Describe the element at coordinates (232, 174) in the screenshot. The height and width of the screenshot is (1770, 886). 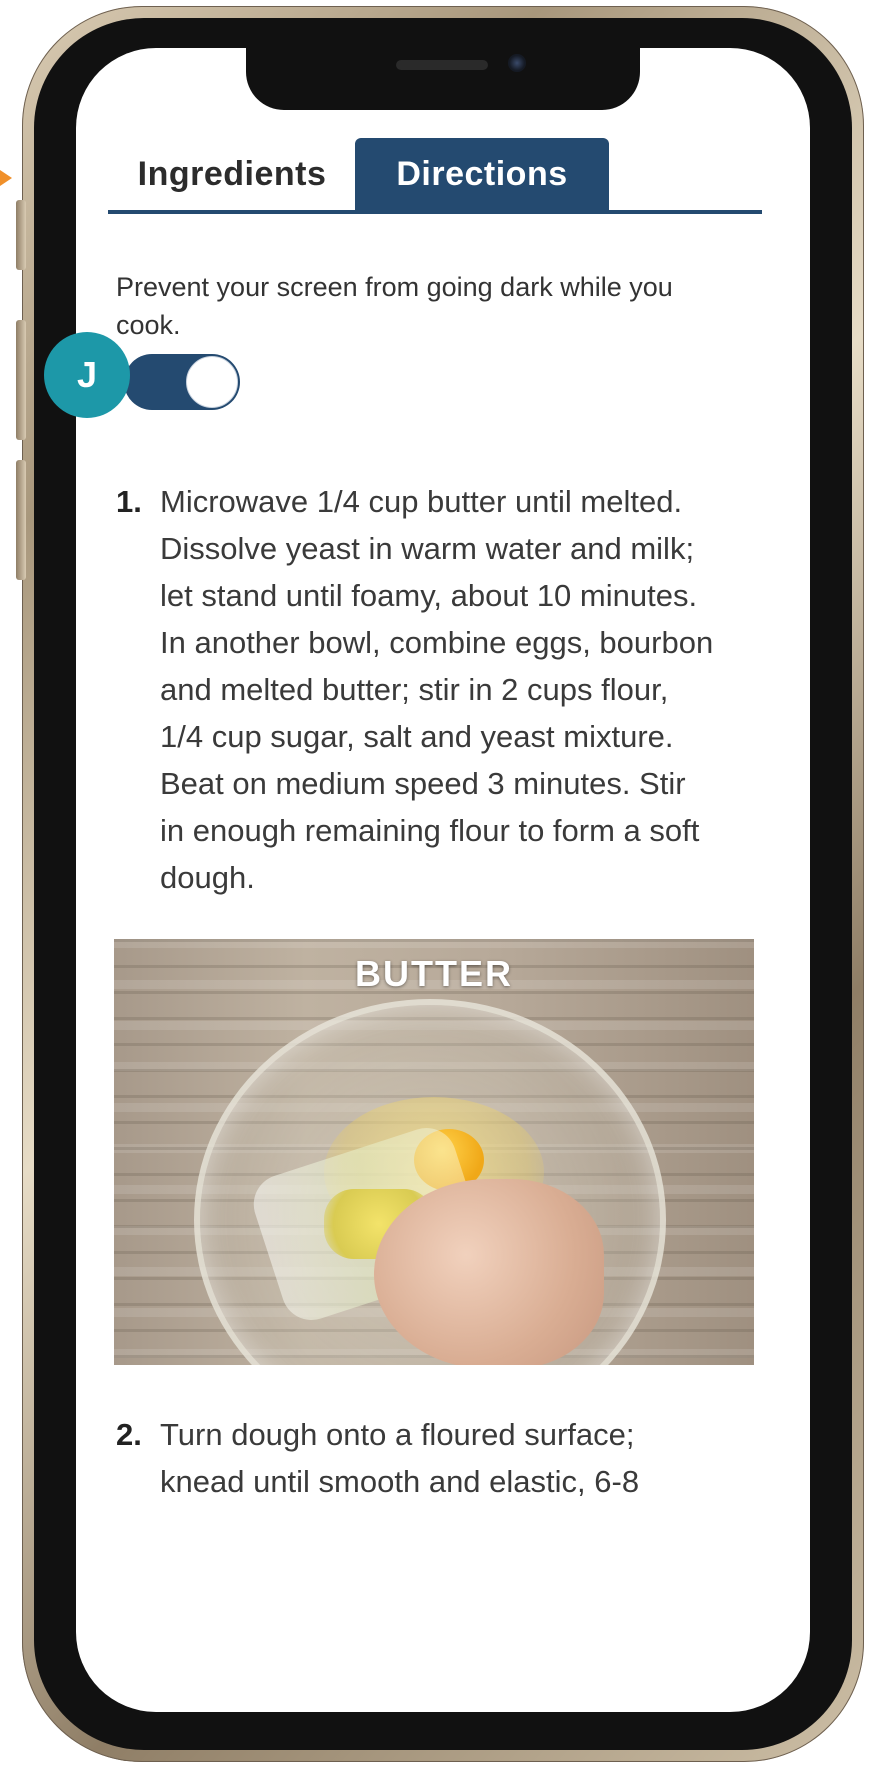
I see `tab-ingredients: Ingredients` at that location.